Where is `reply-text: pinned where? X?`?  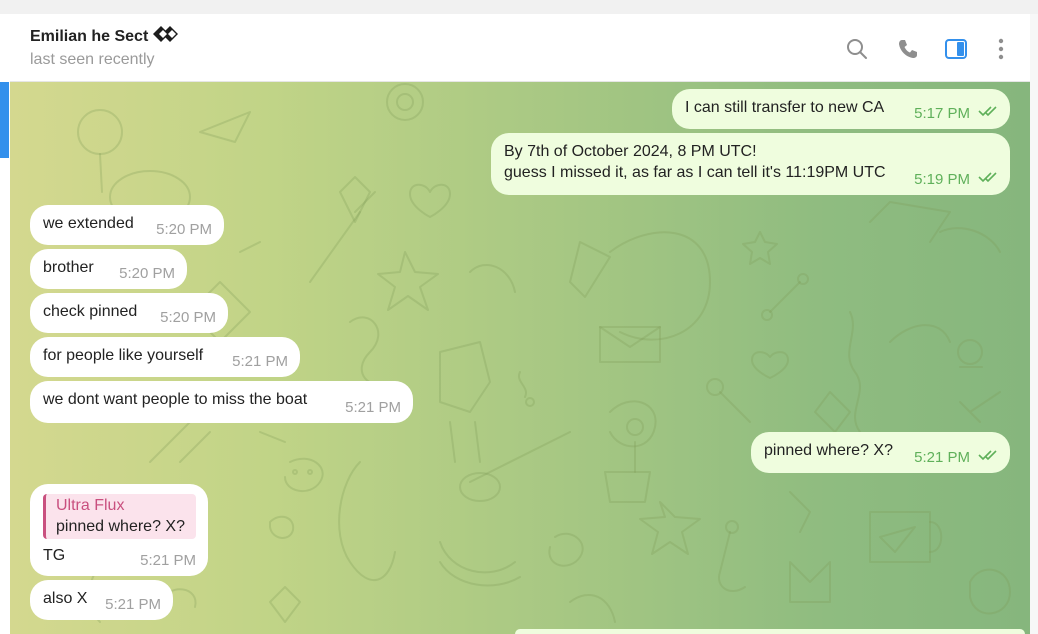
reply-text: pinned where? X? is located at coordinates (120, 526).